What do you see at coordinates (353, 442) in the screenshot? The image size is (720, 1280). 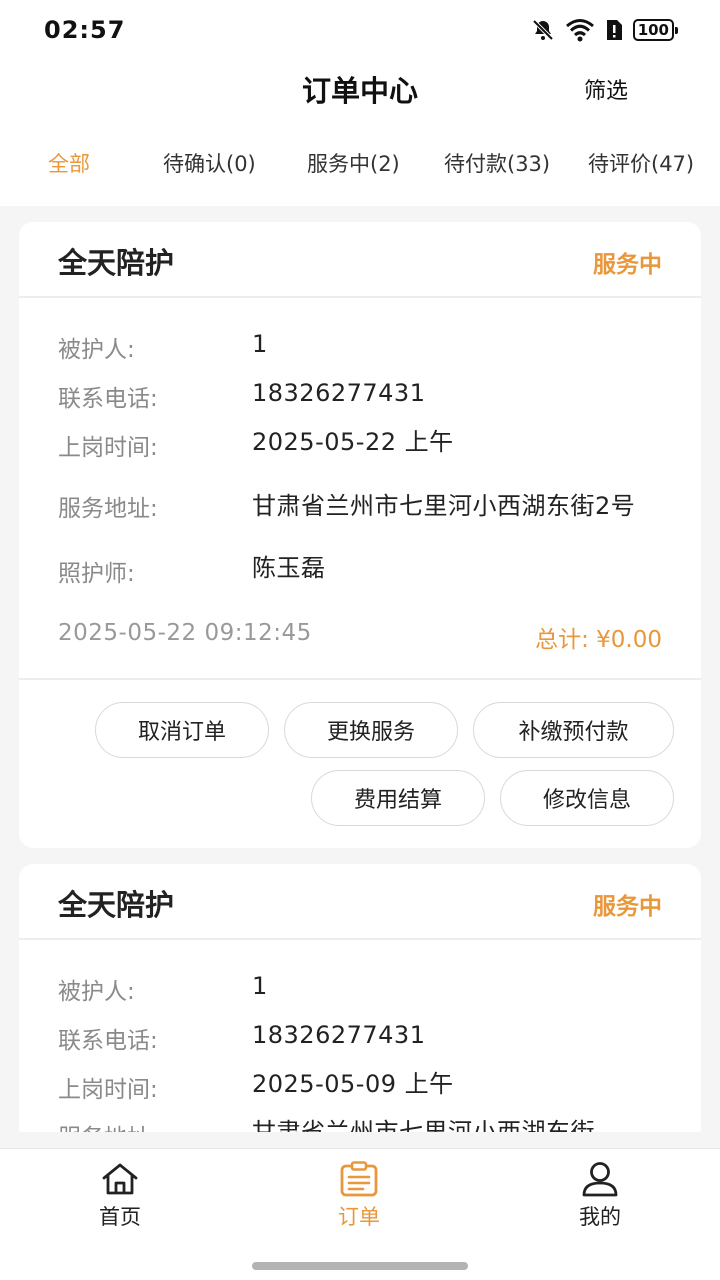 I see `start-time-value: 2025-05-22 上午` at bounding box center [353, 442].